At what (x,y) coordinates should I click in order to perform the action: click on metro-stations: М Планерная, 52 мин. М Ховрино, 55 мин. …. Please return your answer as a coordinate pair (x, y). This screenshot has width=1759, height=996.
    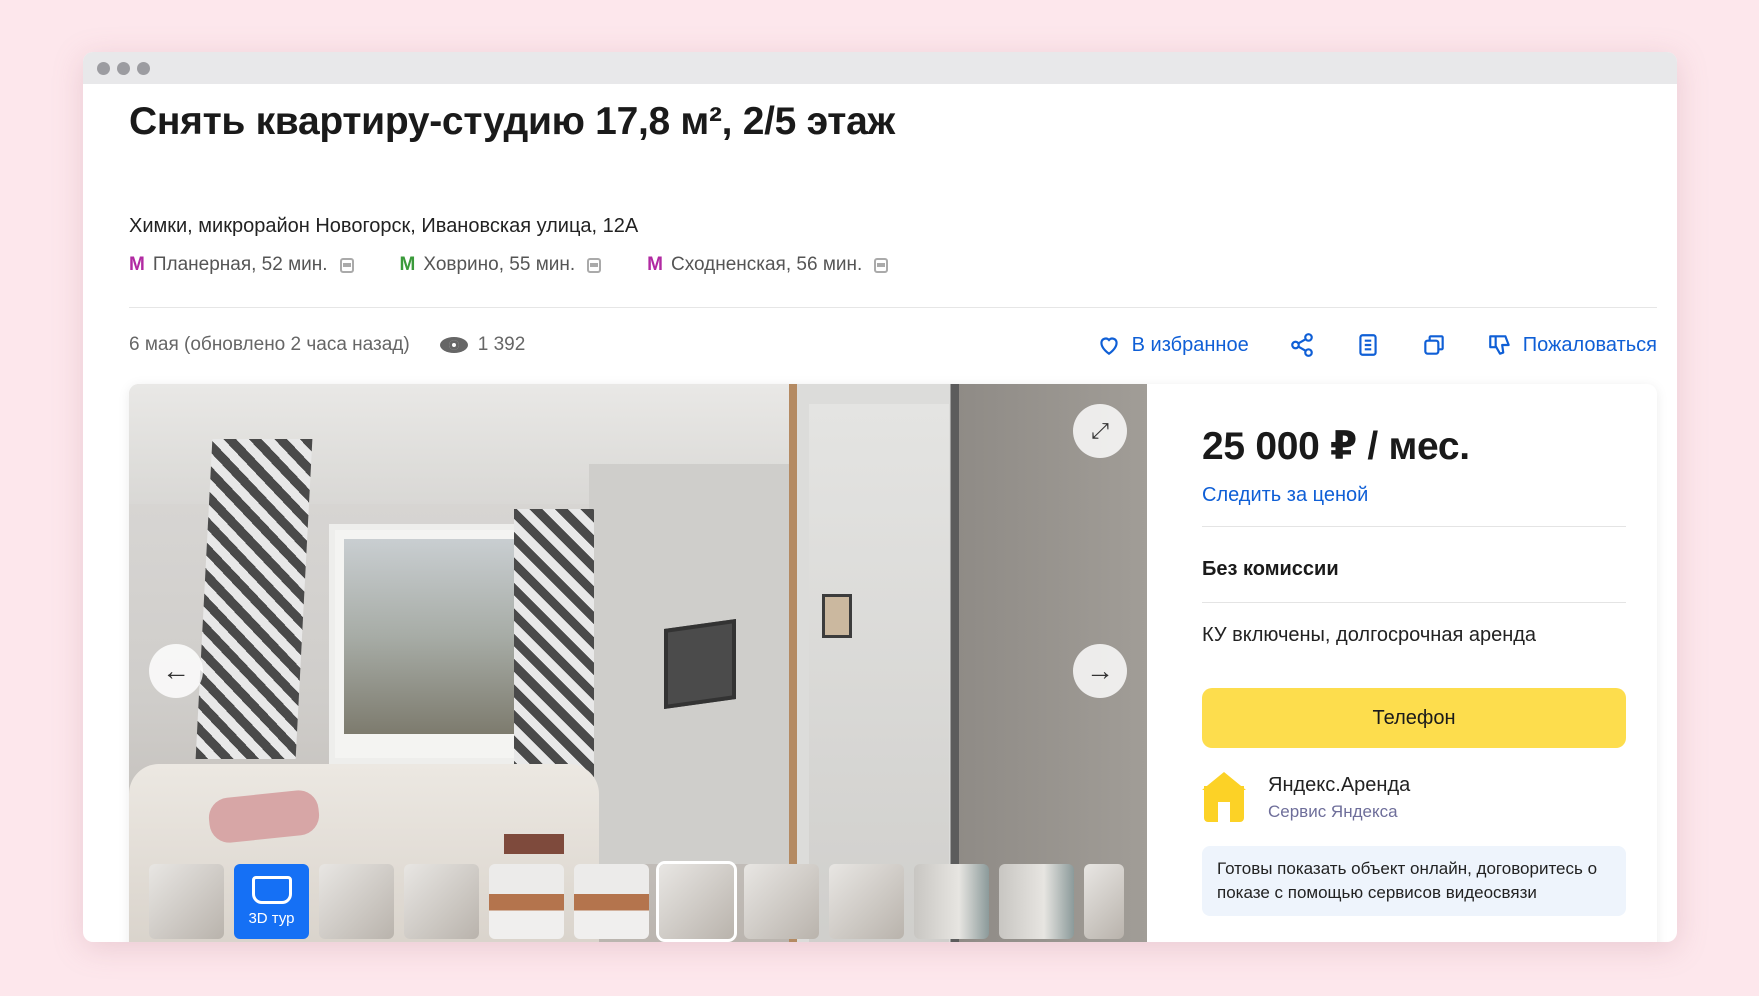
    Looking at the image, I should click on (509, 265).